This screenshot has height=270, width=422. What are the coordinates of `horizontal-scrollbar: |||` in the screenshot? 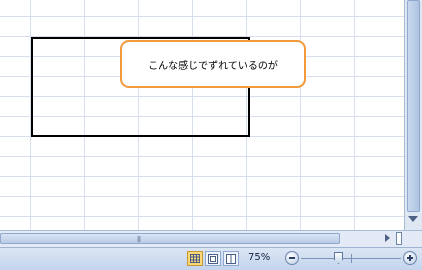 It's located at (211, 238).